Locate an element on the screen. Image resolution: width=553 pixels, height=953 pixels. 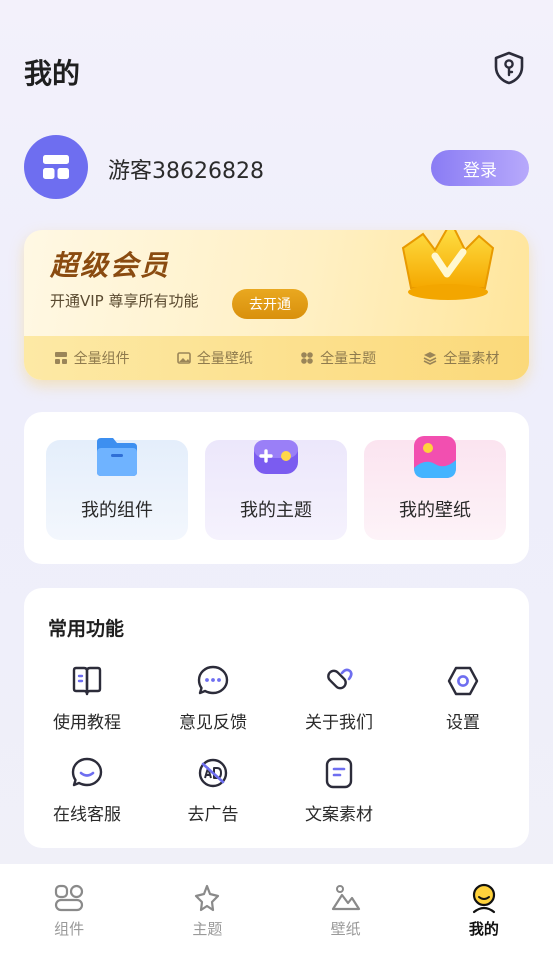
wallpaper-tab-icon is located at coordinates (345, 898).